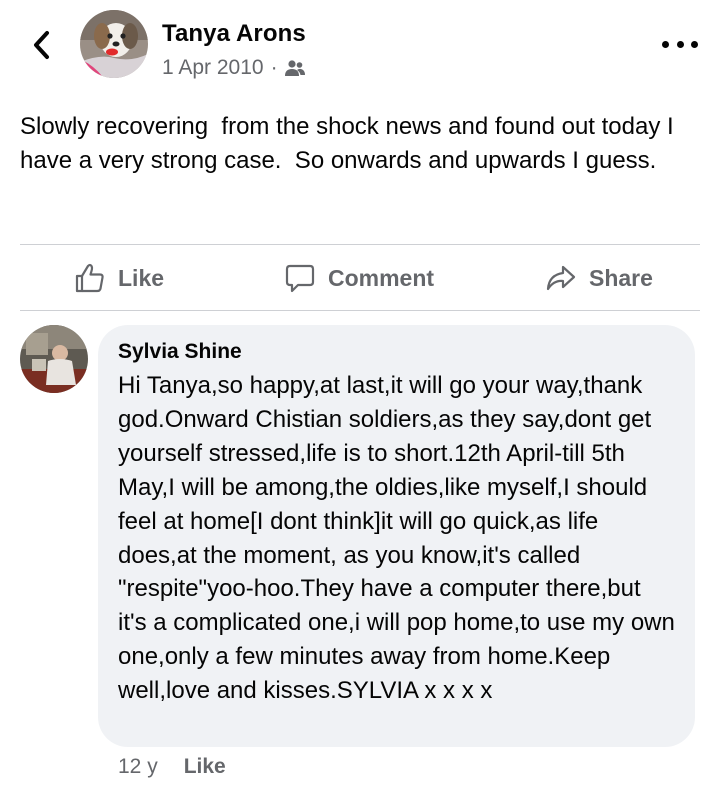 This screenshot has height=807, width=720. What do you see at coordinates (213, 68) in the screenshot?
I see `post-date: 1 Apr 2010` at bounding box center [213, 68].